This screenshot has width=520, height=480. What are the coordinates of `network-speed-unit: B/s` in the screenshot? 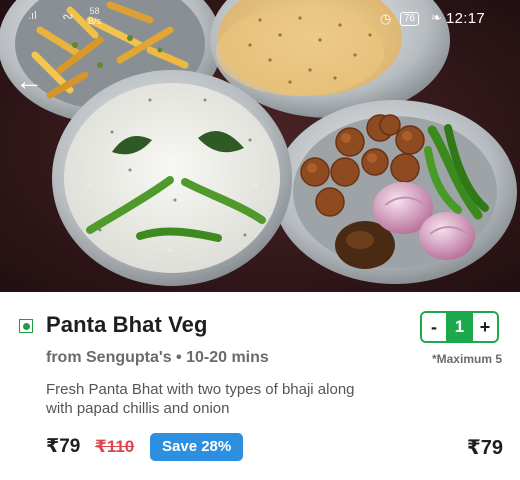 It's located at (95, 21).